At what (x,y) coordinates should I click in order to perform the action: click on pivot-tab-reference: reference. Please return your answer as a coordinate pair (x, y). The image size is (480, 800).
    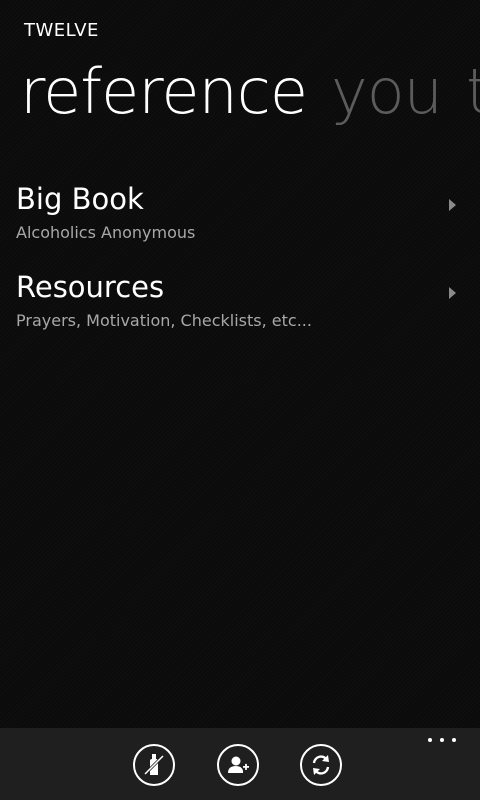
    Looking at the image, I should click on (164, 92).